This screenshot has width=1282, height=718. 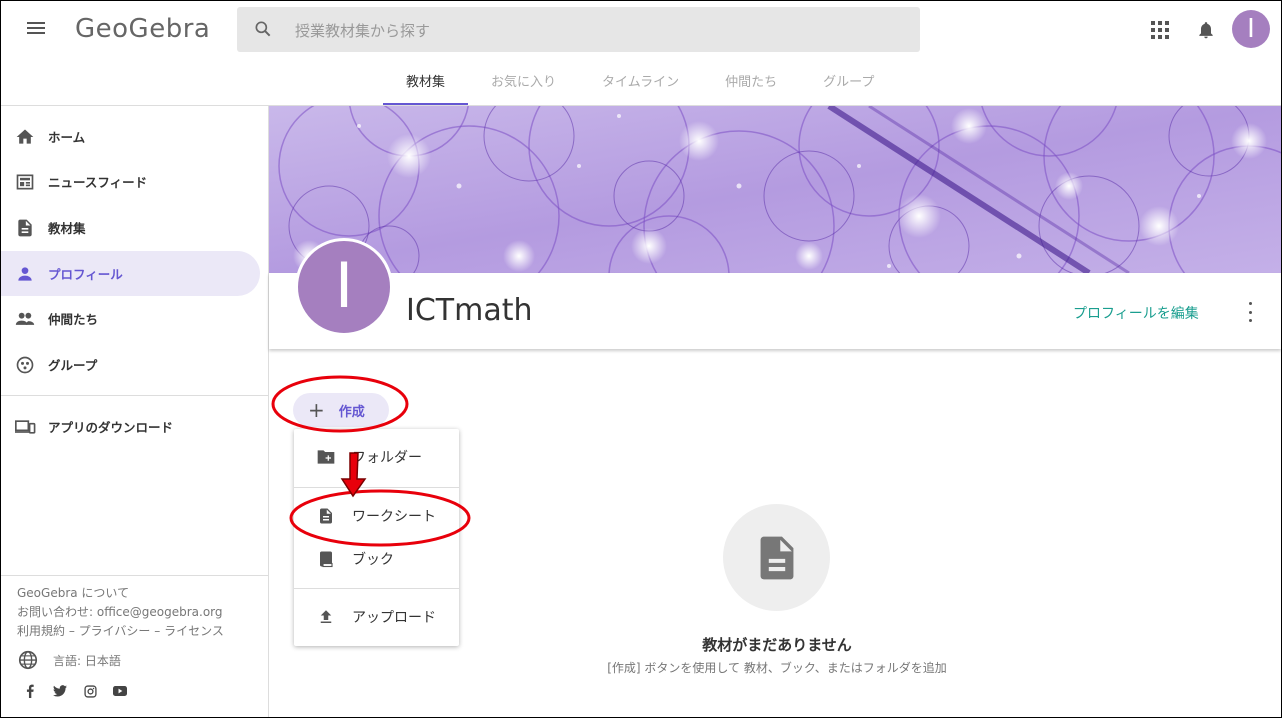 What do you see at coordinates (36, 30) in the screenshot?
I see `hamburger-menu-icon` at bounding box center [36, 30].